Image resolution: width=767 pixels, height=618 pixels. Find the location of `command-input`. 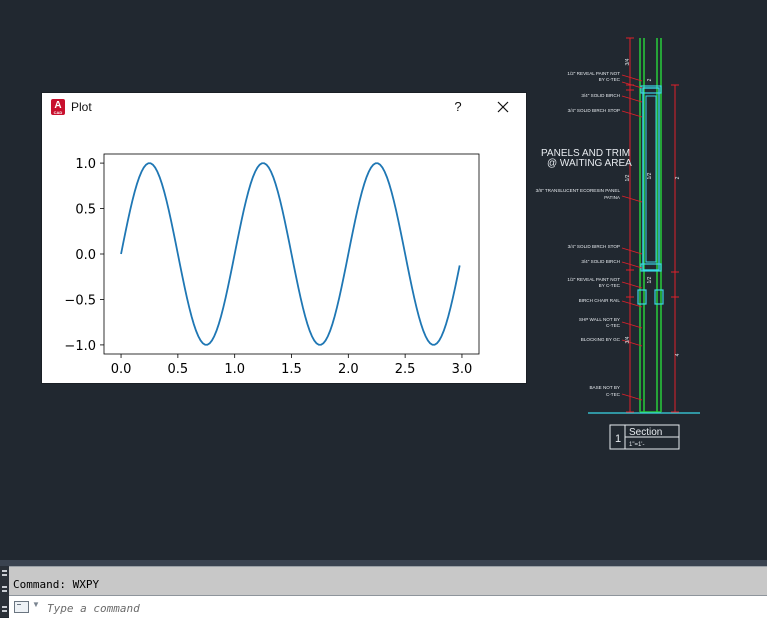

command-input is located at coordinates (347, 608).